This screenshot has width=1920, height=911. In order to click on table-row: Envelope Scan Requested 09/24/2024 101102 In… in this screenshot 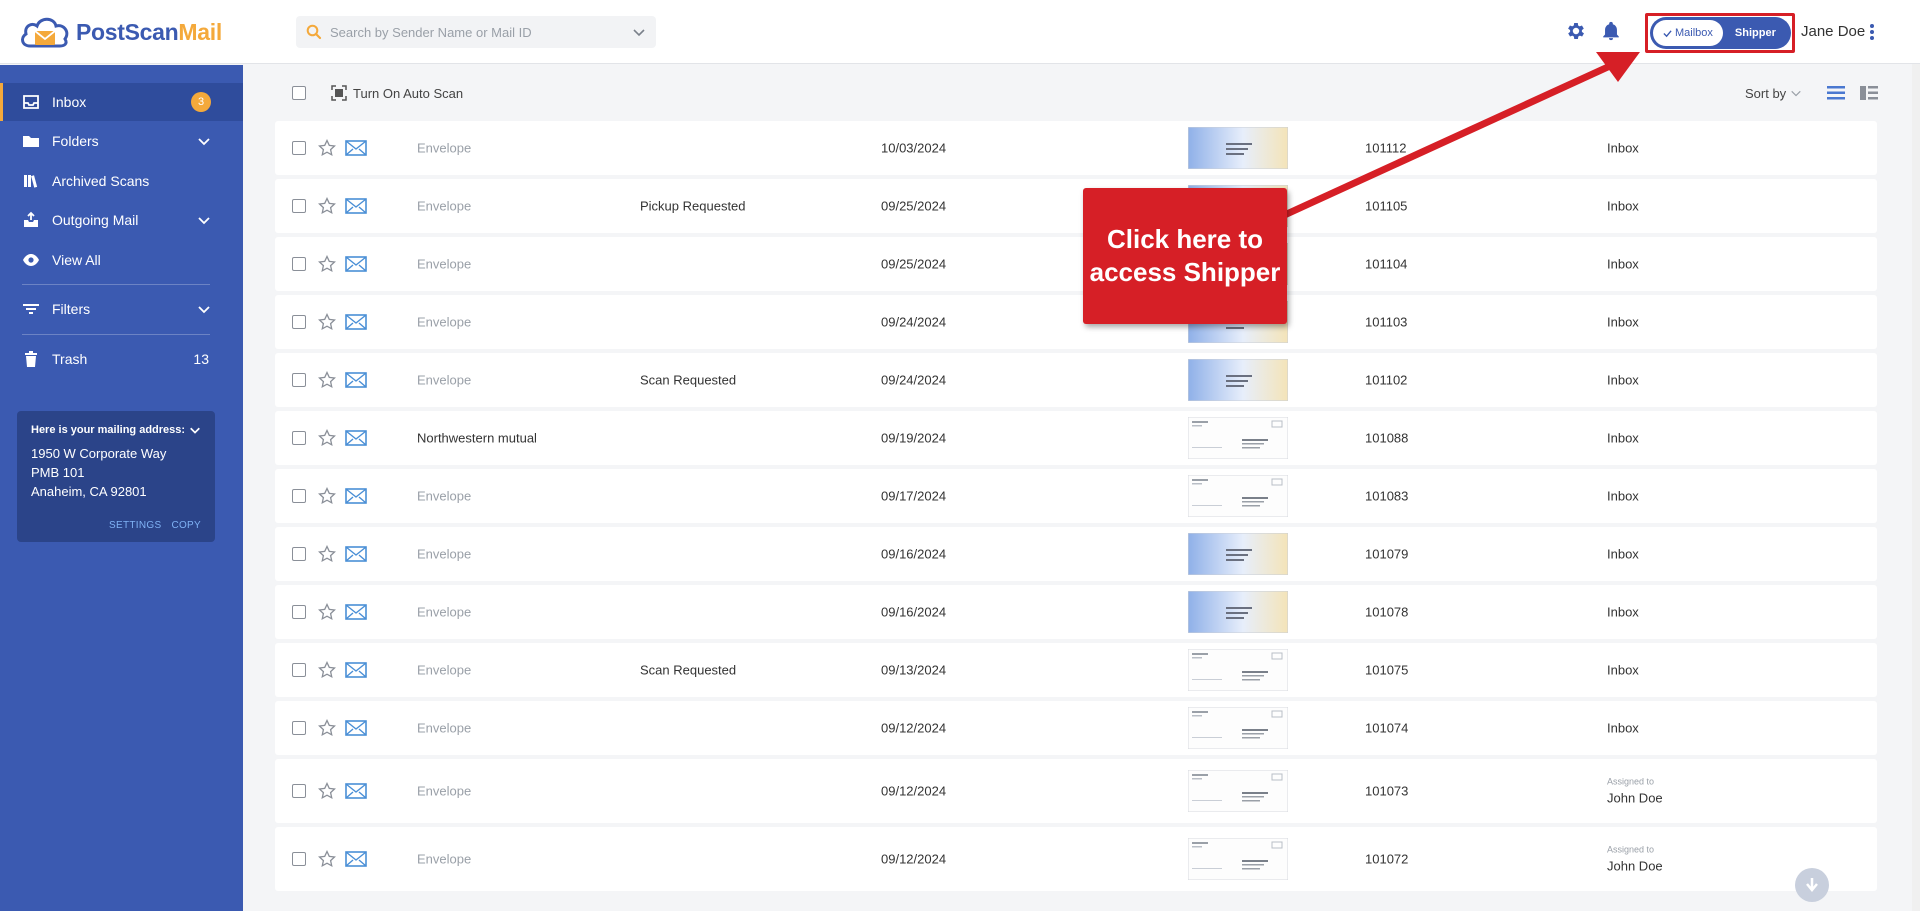, I will do `click(1076, 380)`.